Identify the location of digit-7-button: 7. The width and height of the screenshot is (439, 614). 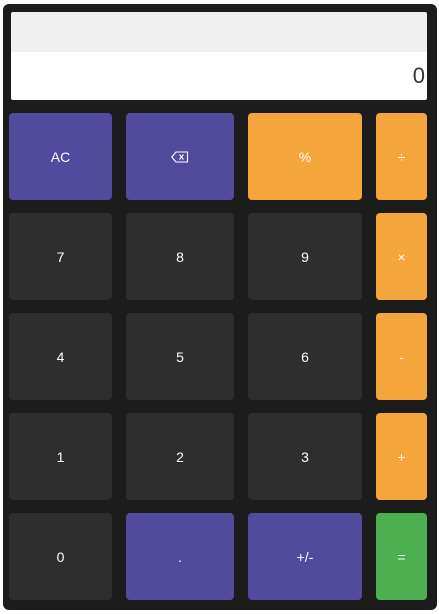
(60, 256).